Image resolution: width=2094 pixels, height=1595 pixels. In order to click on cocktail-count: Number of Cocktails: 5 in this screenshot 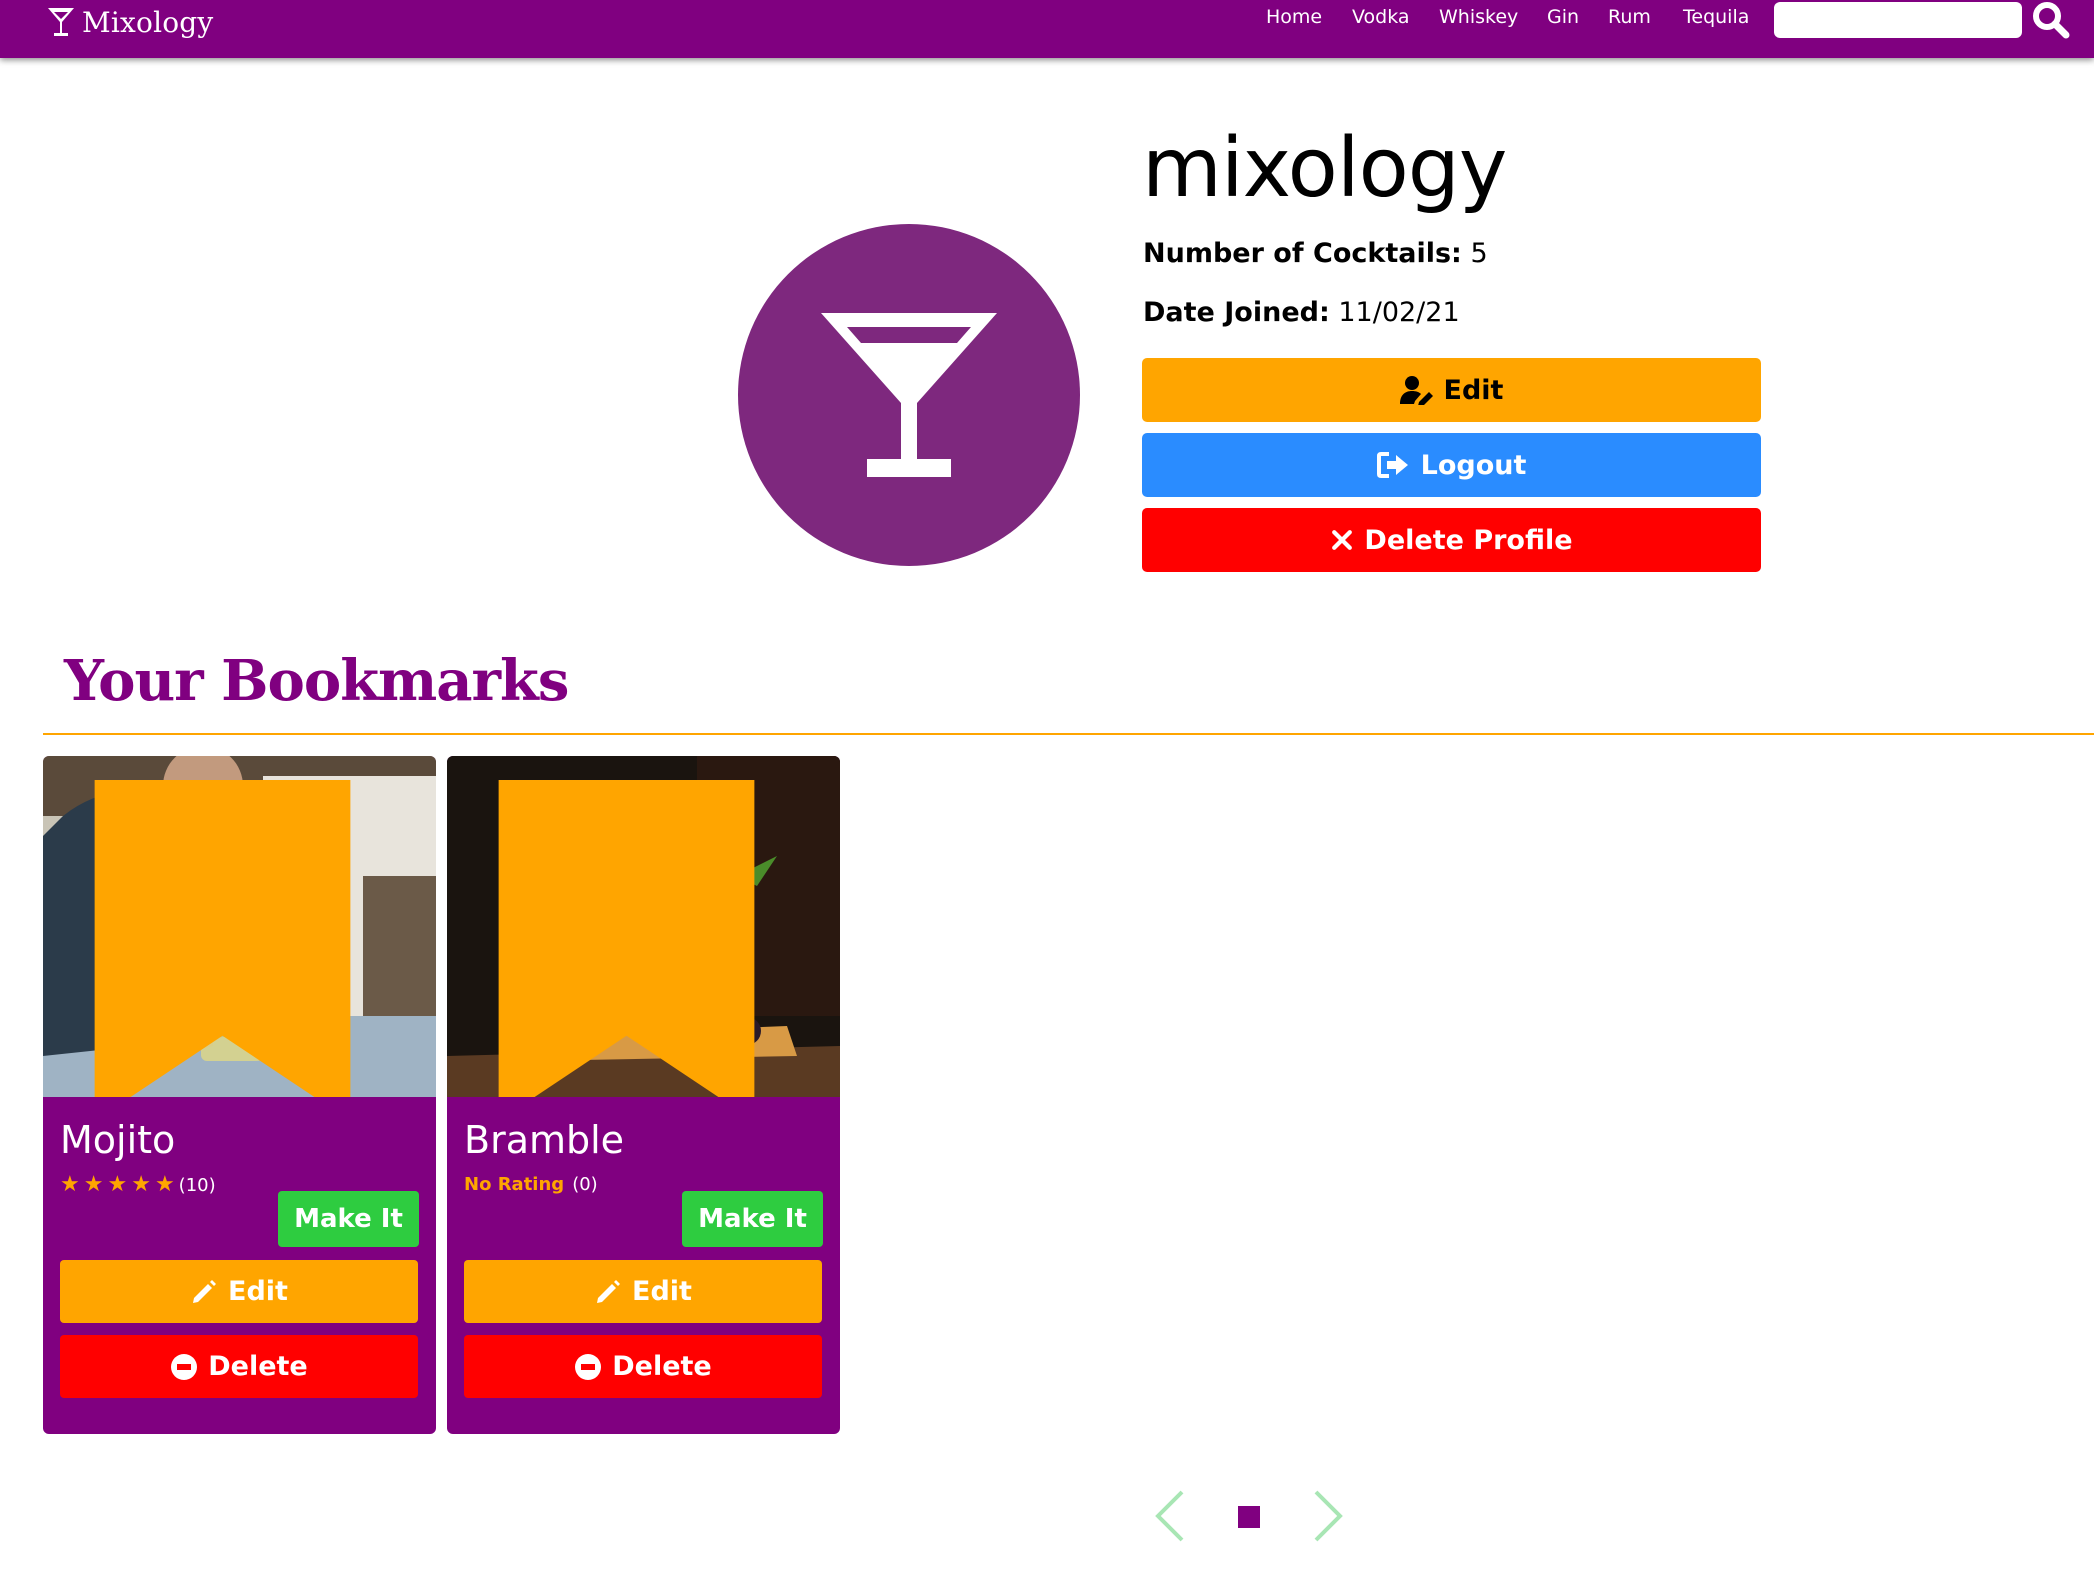, I will do `click(1315, 253)`.